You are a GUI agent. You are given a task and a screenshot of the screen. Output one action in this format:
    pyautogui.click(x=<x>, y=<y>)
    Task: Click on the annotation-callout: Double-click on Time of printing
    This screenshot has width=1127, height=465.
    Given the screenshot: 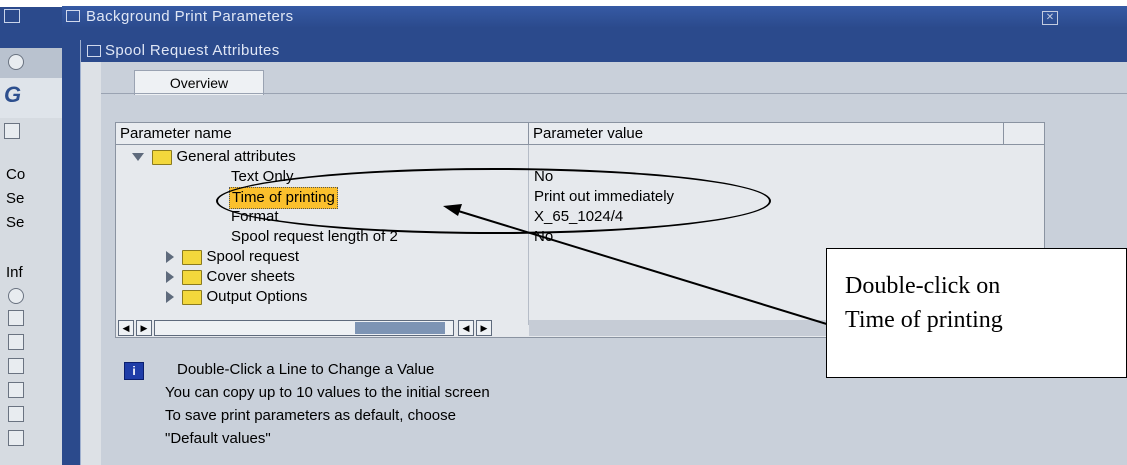 What is the action you would take?
    pyautogui.click(x=976, y=313)
    